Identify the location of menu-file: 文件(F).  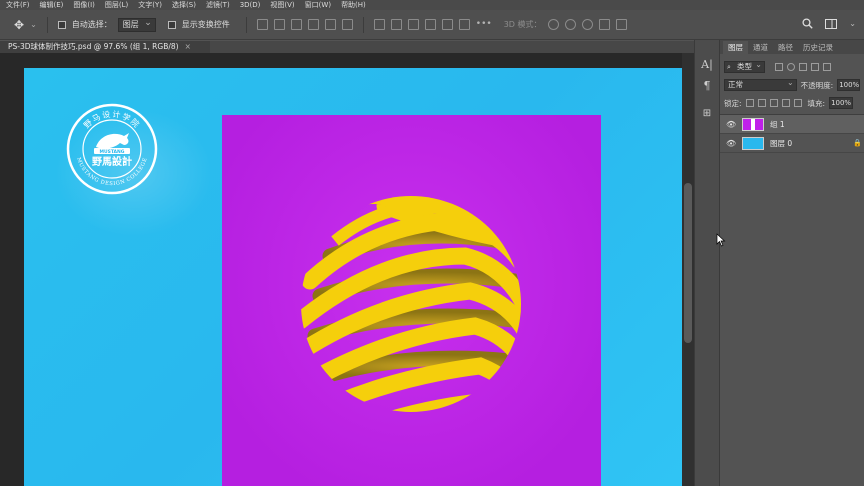
(18, 5).